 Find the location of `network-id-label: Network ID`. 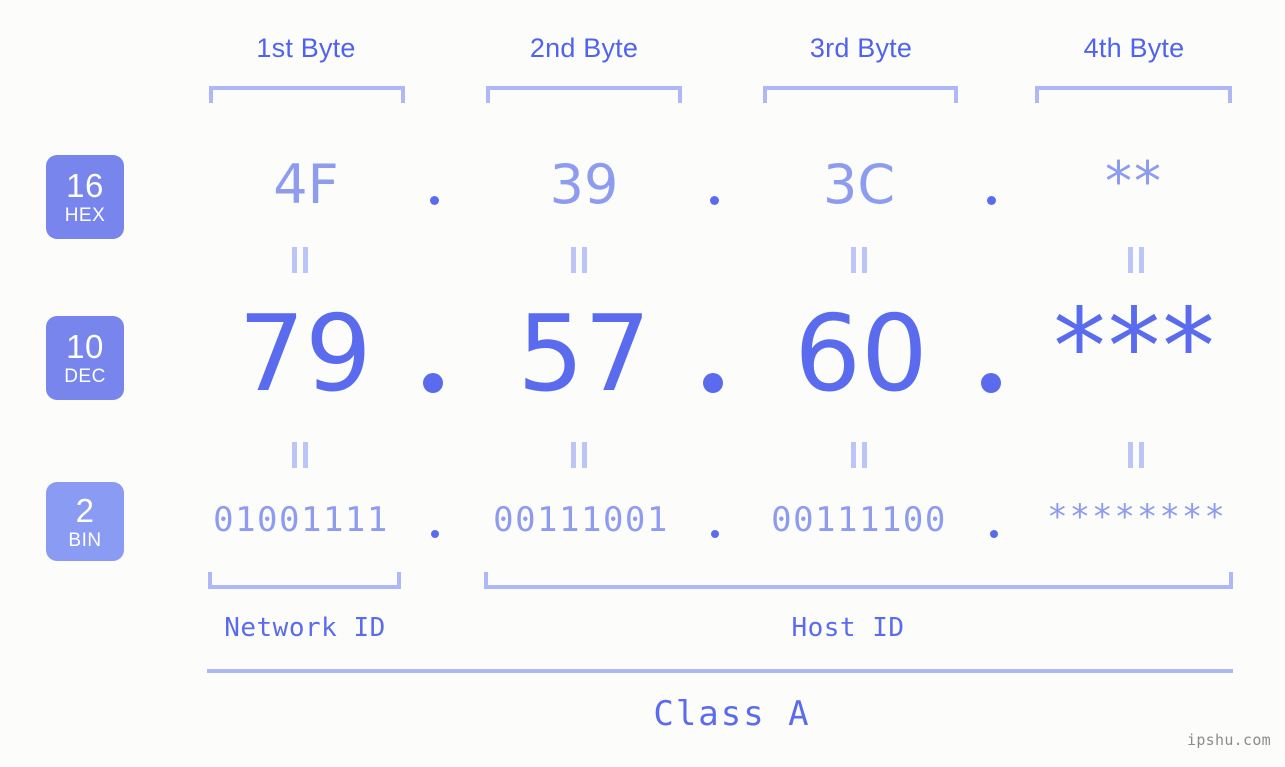

network-id-label: Network ID is located at coordinates (305, 628).